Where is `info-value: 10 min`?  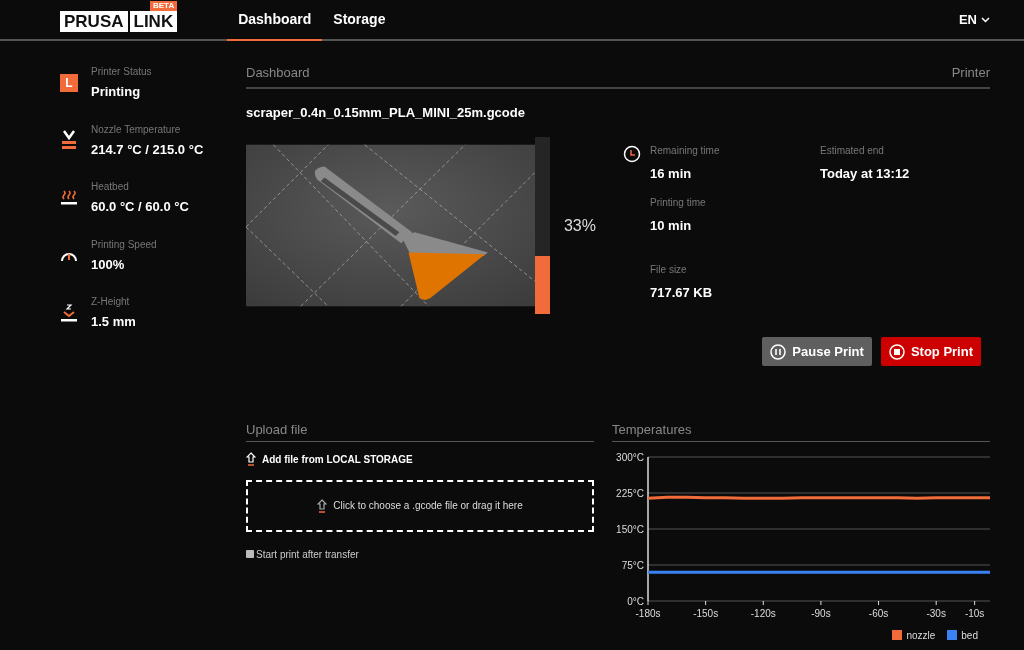 info-value: 10 min is located at coordinates (671, 226).